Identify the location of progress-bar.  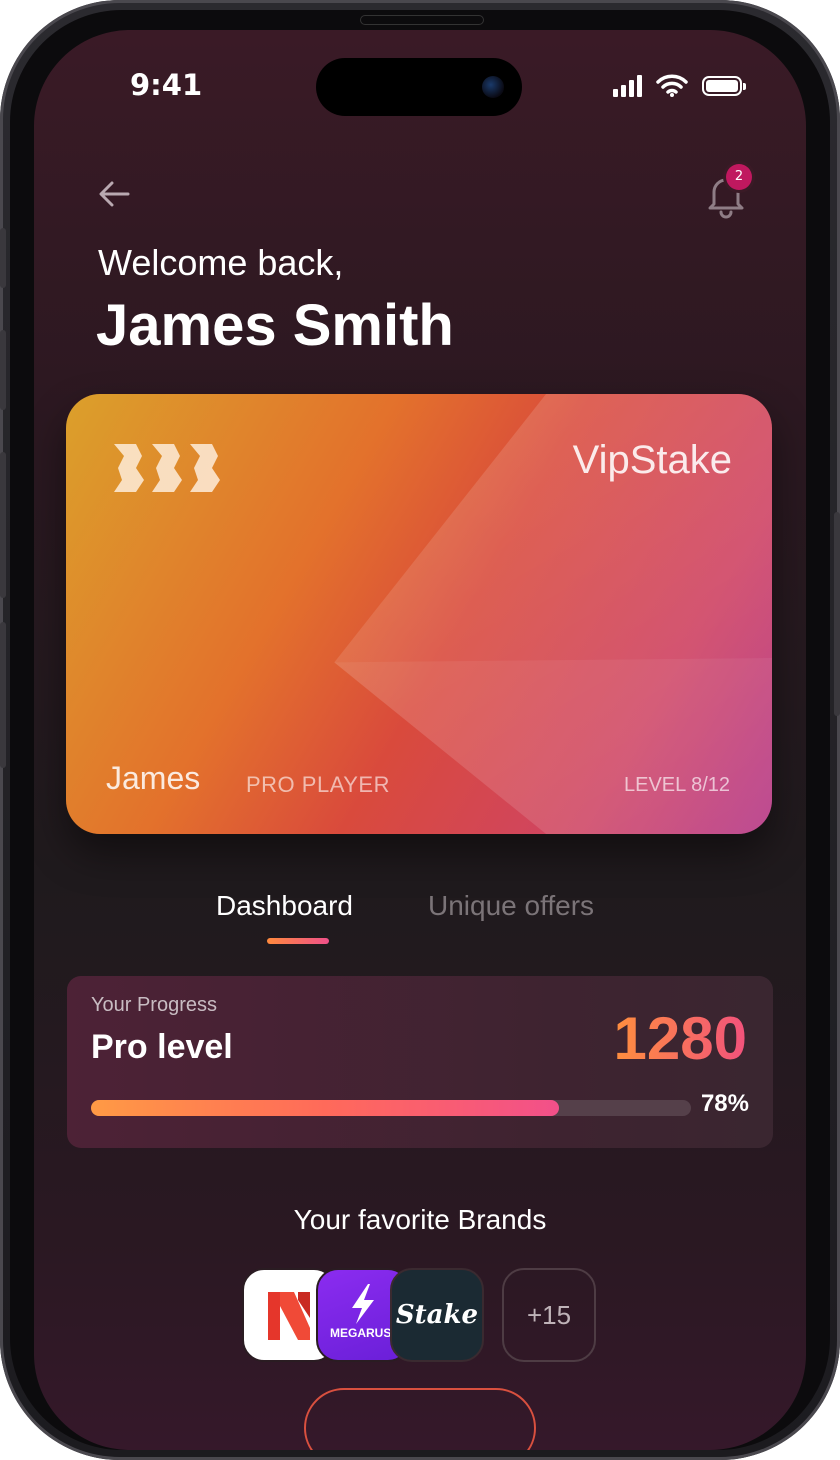
(391, 1108).